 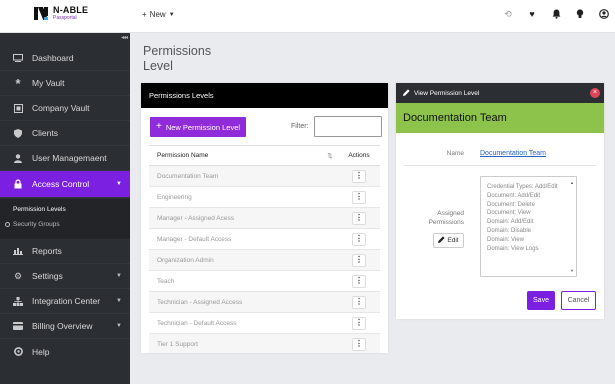 What do you see at coordinates (510, 222) in the screenshot?
I see `permission-item: Domain: Add/Edit` at bounding box center [510, 222].